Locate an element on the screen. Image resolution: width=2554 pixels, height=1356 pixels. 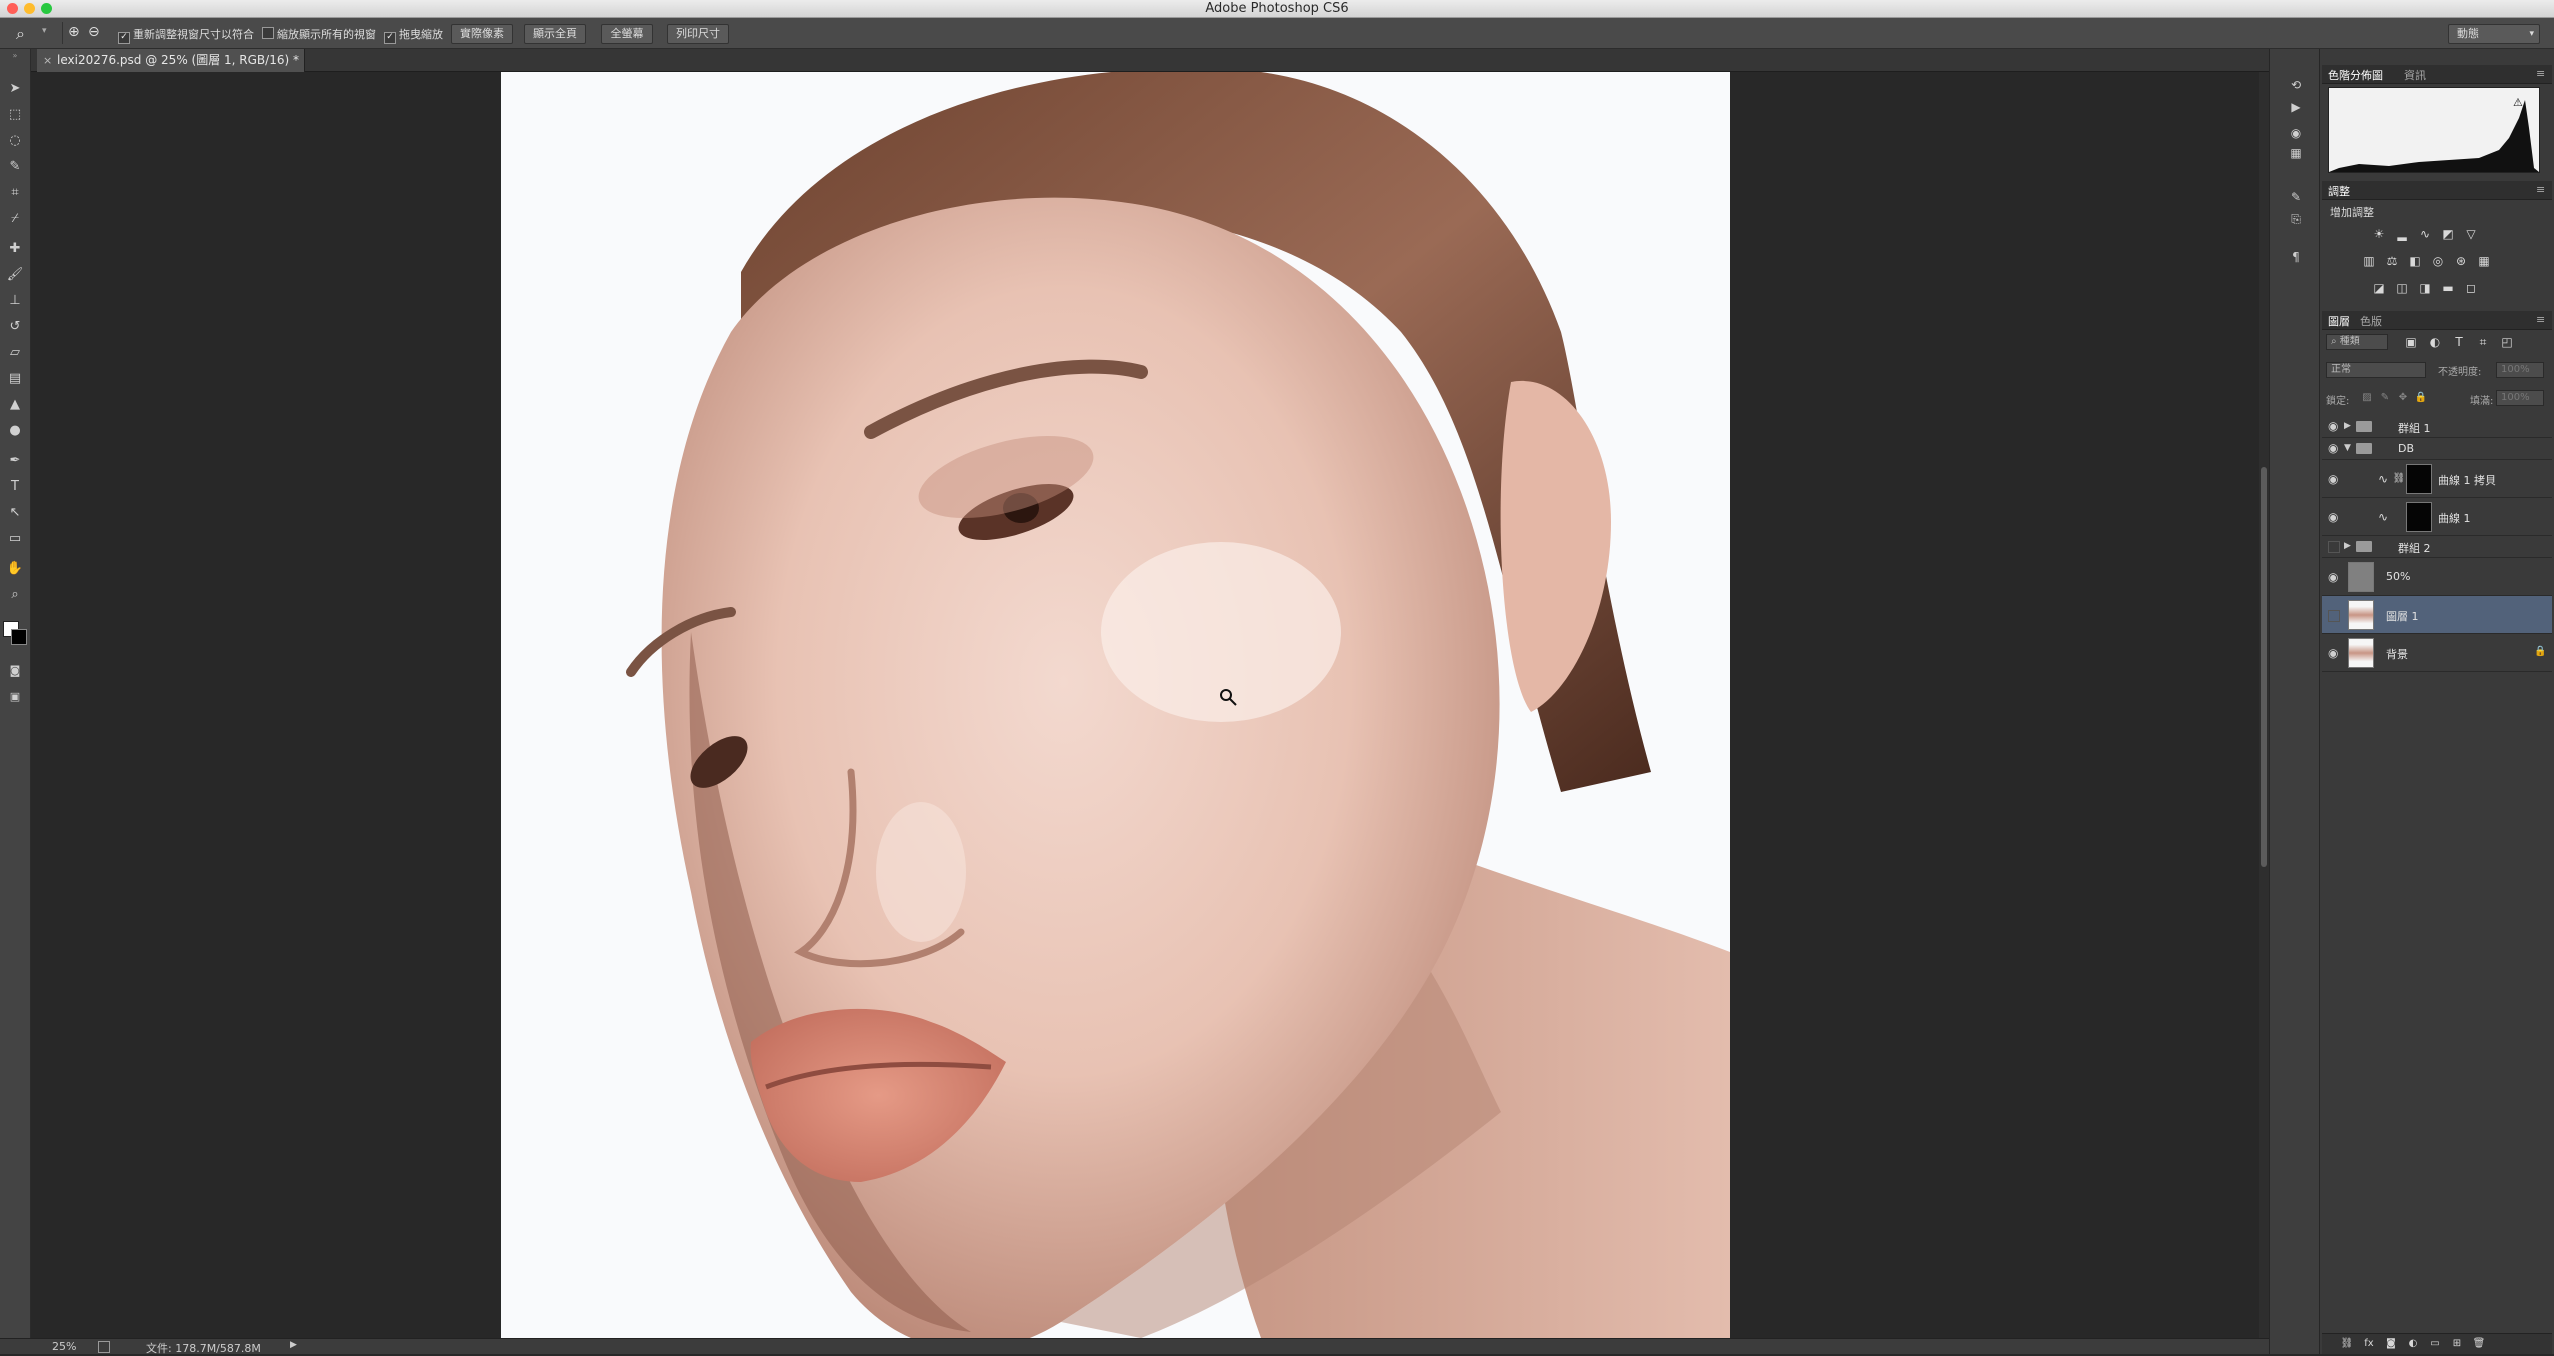
threshold-icon: ◨ is located at coordinates (2425, 288).